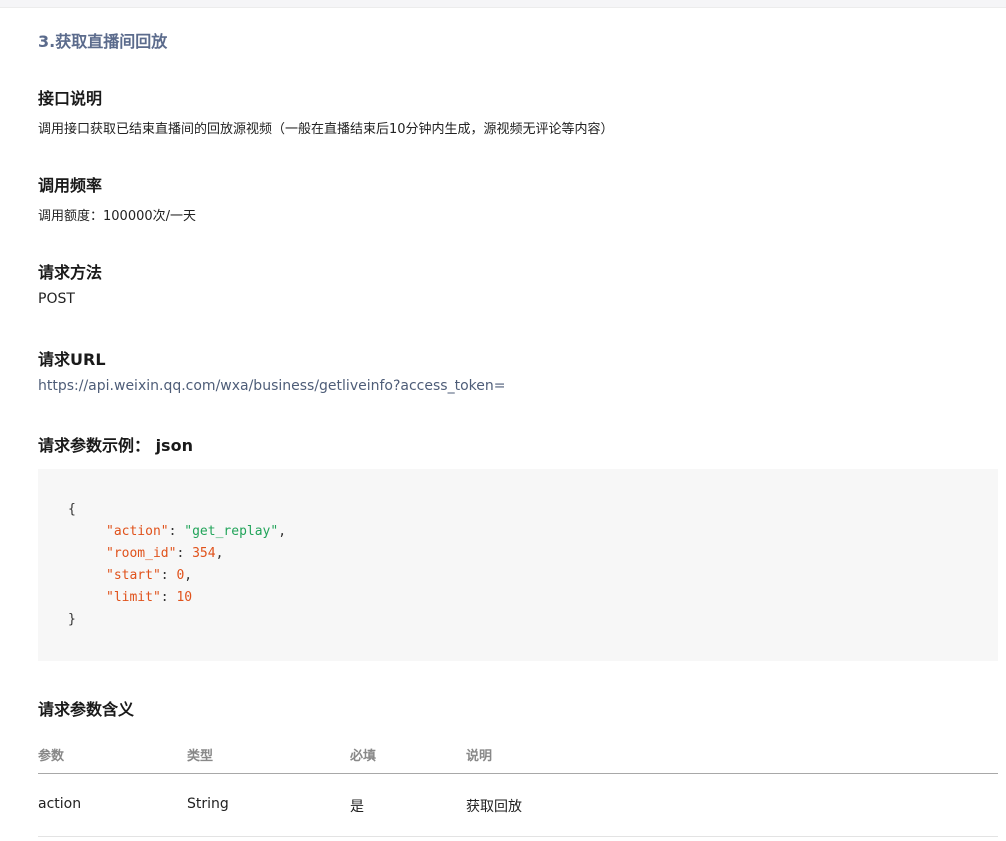 The width and height of the screenshot is (1006, 841). What do you see at coordinates (184, 597) in the screenshot?
I see `code-value: 10` at bounding box center [184, 597].